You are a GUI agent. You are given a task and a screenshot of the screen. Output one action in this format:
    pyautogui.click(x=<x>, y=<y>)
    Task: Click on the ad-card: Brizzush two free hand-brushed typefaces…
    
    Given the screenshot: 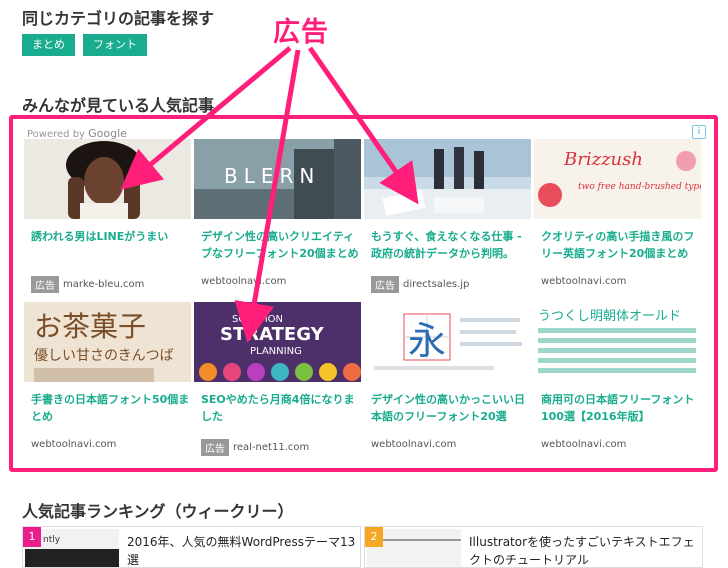 What is the action you would take?
    pyautogui.click(x=617, y=219)
    